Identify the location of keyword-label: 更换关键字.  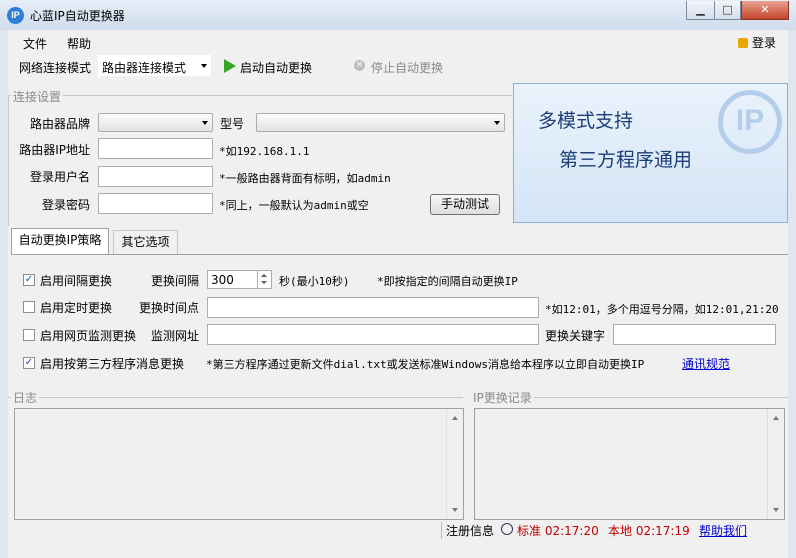
(575, 336).